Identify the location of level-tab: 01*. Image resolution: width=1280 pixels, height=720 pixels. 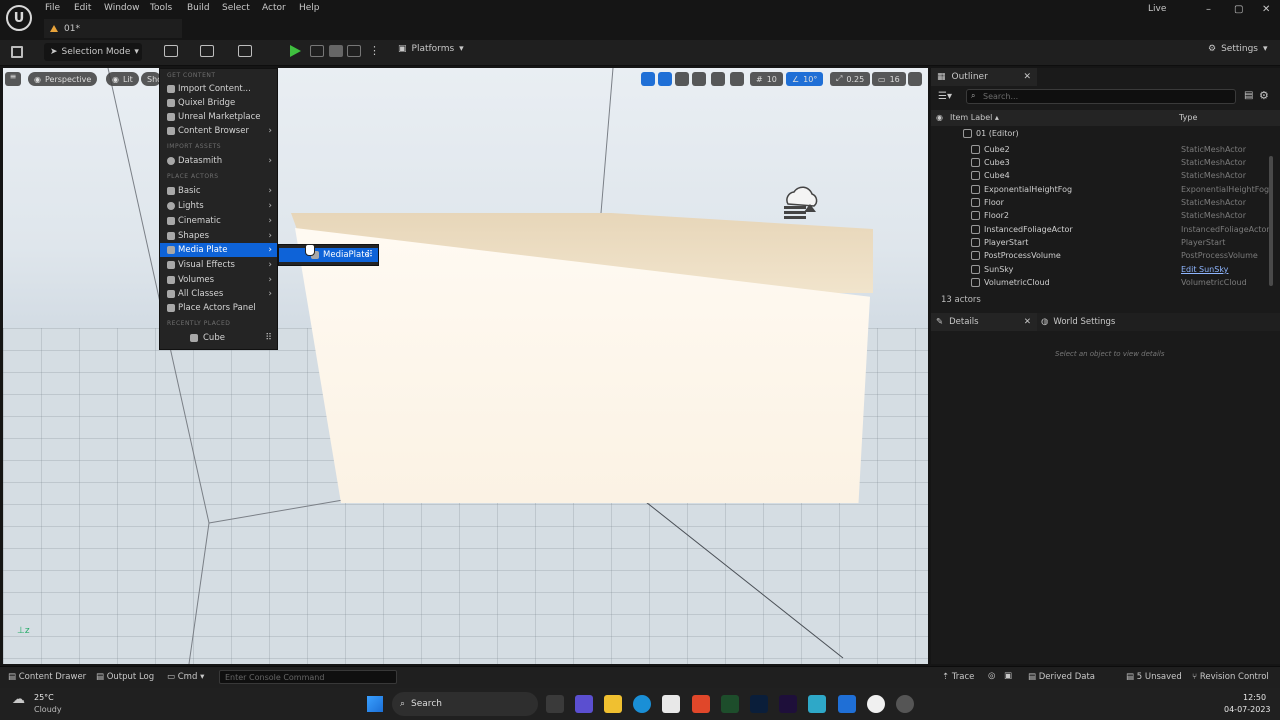
(113, 28).